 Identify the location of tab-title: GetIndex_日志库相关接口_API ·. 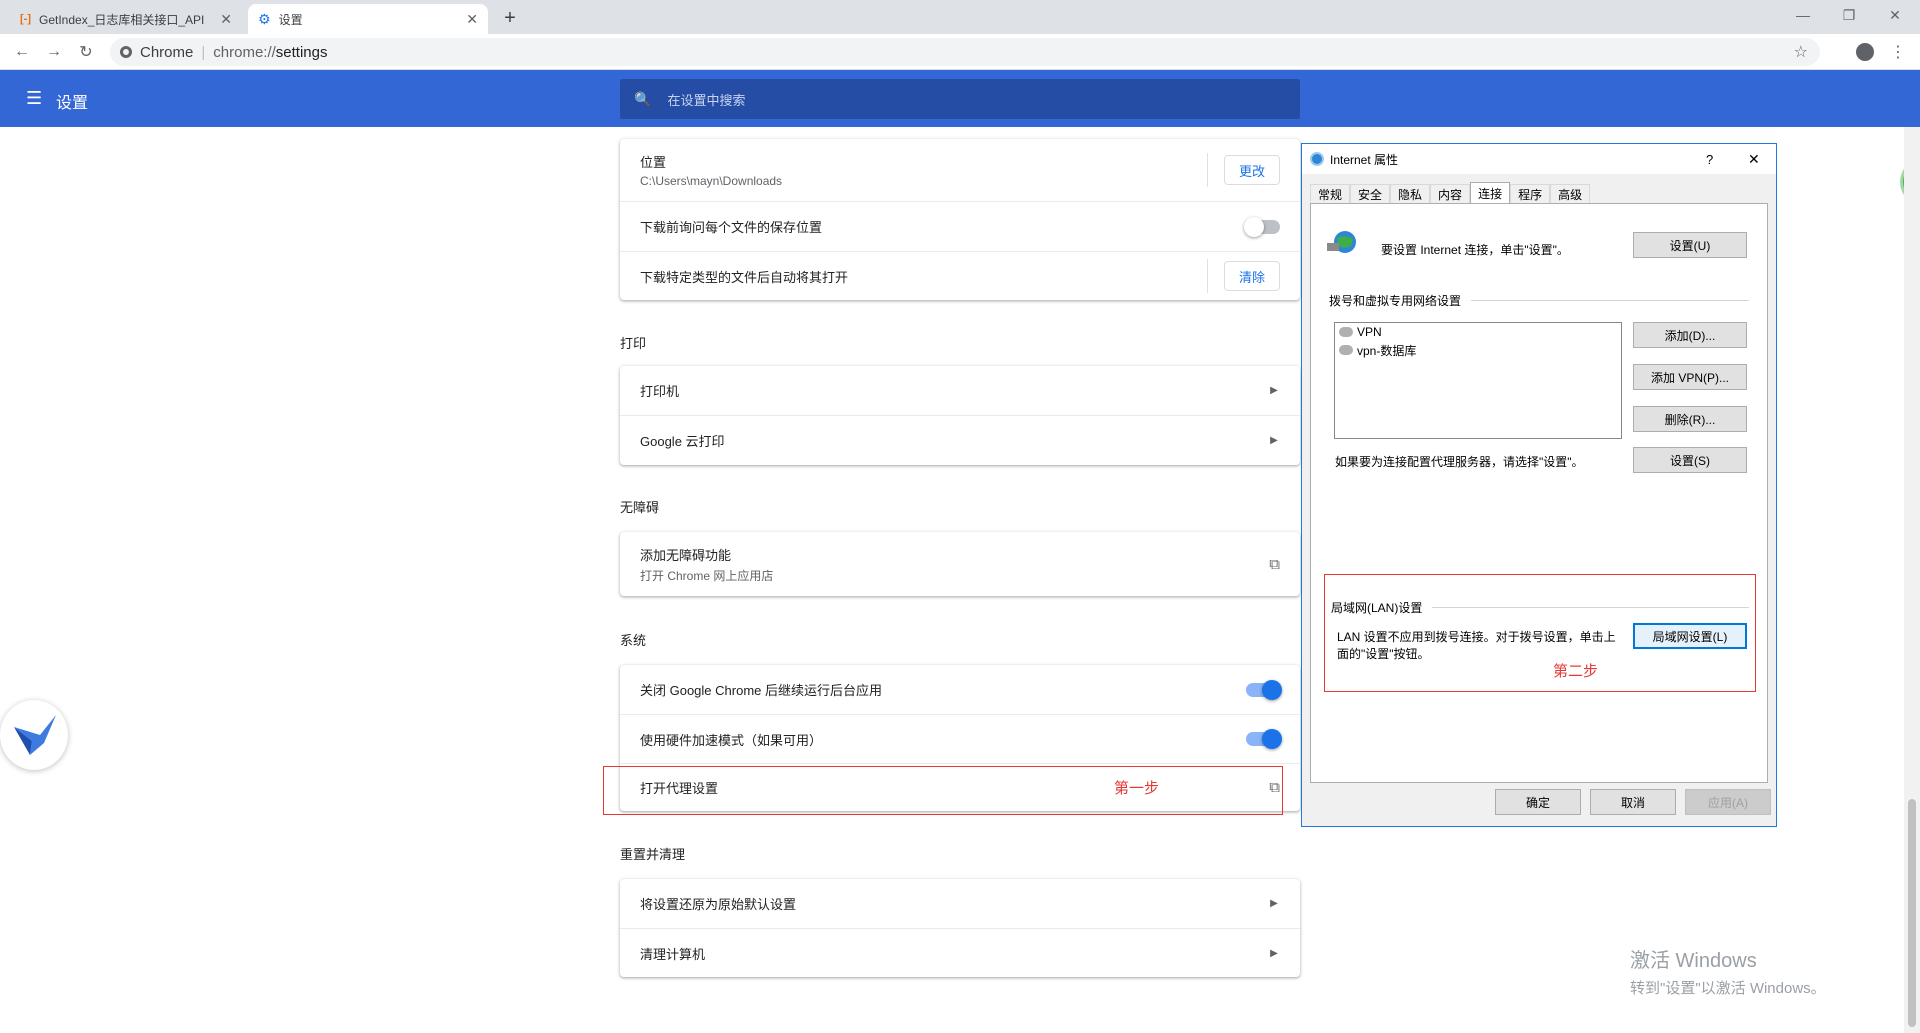
(124, 19).